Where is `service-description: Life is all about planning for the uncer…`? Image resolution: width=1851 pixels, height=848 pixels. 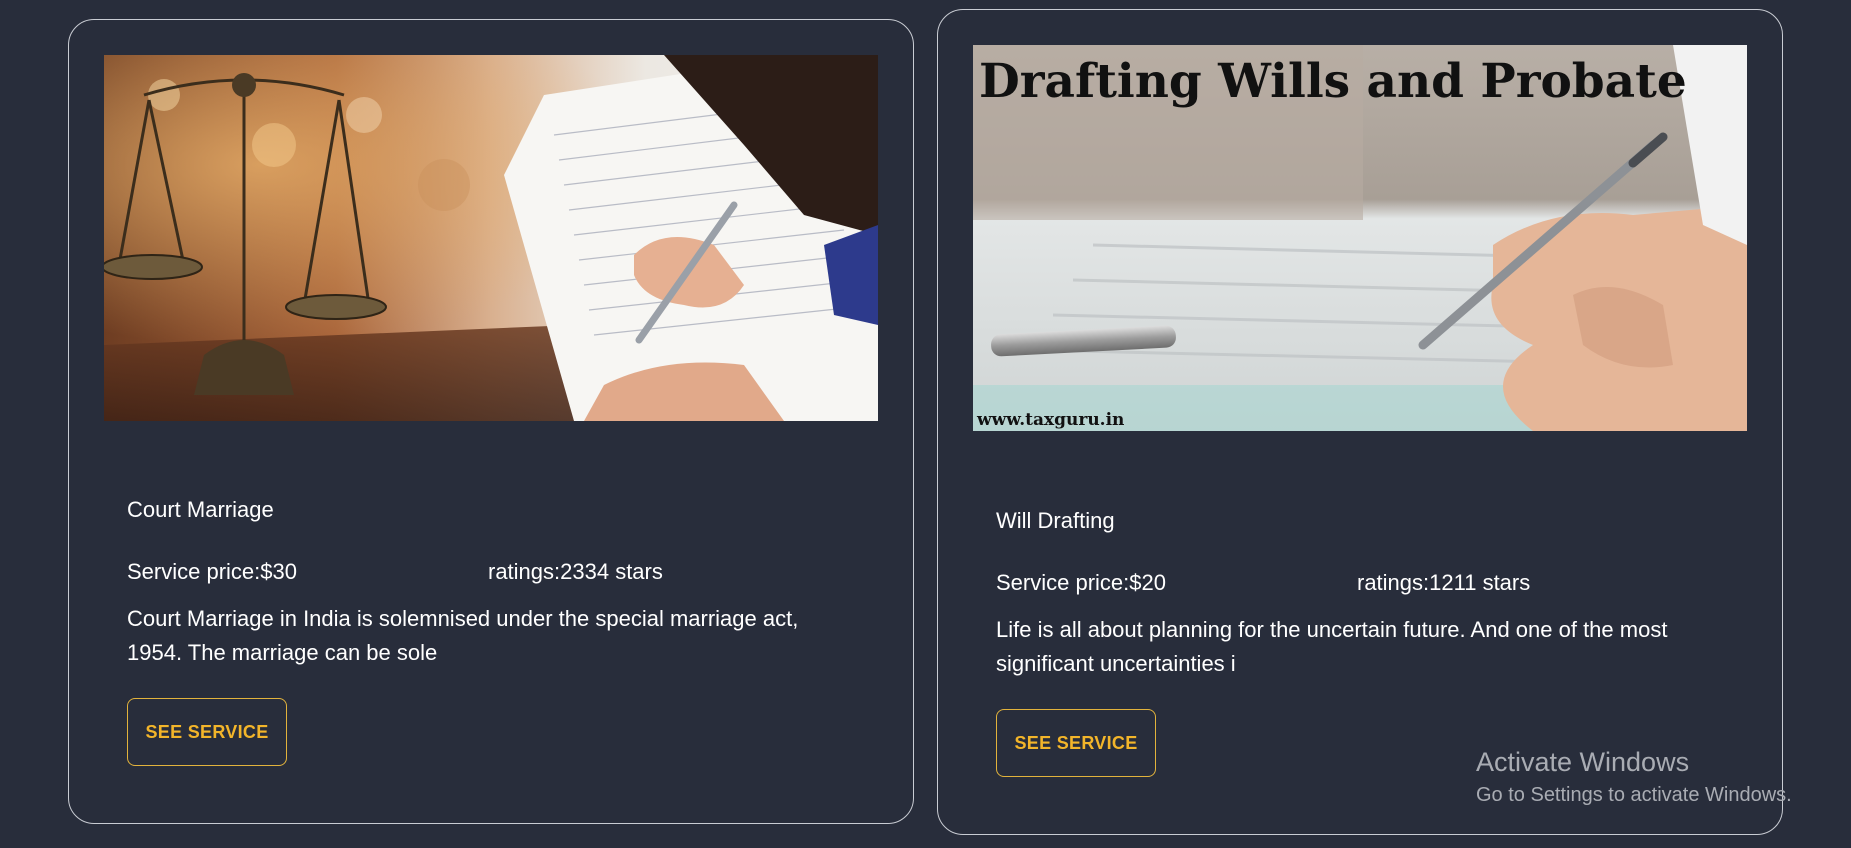
service-description: Life is all about planning for the uncer… is located at coordinates (1332, 646).